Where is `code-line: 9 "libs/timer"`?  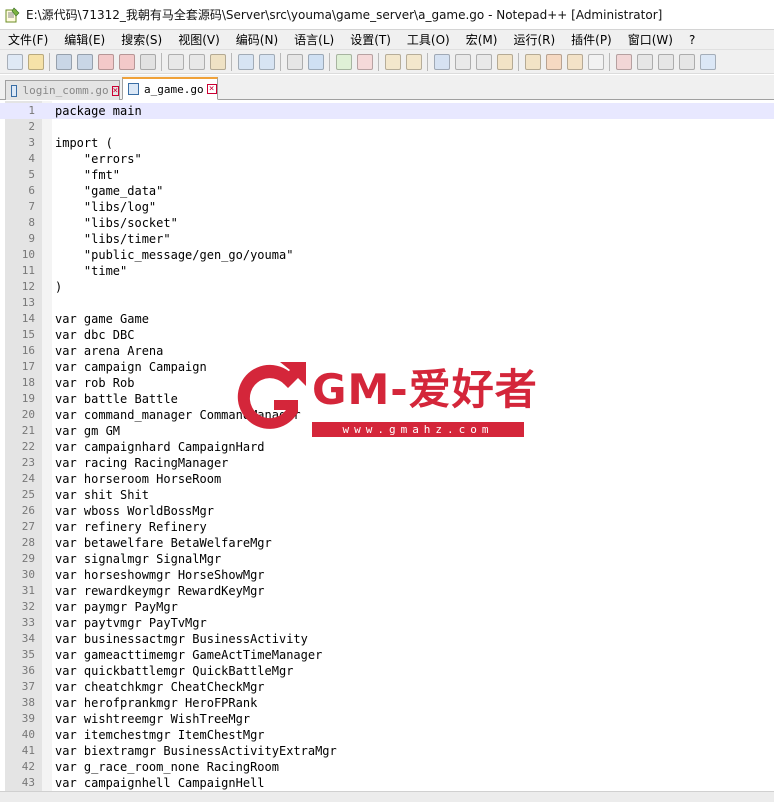 code-line: 9 "libs/timer" is located at coordinates (387, 239).